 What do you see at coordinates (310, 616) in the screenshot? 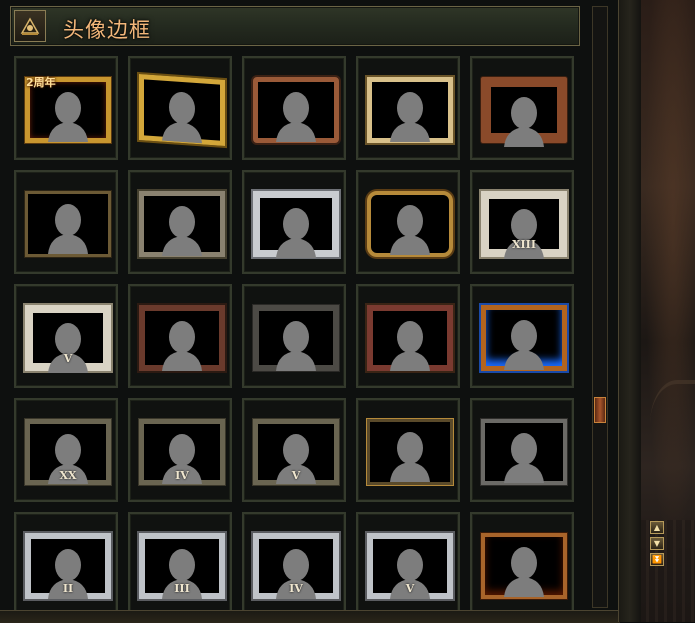
I see `panel-bottom-edge` at bounding box center [310, 616].